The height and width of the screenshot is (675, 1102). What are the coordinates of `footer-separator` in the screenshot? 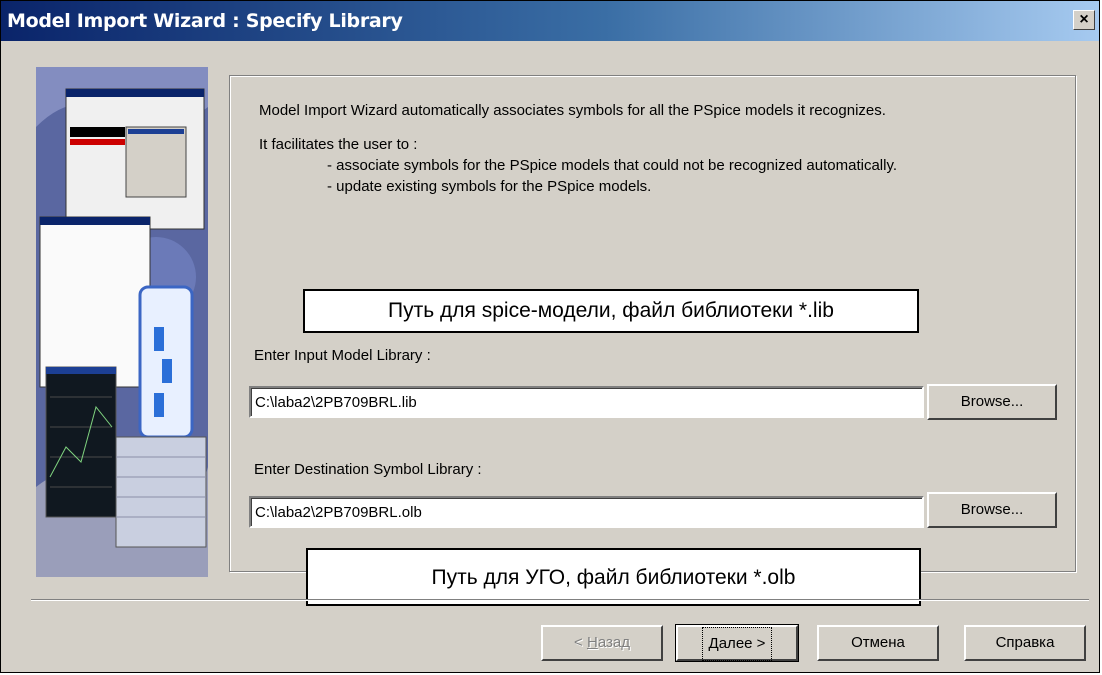 It's located at (560, 600).